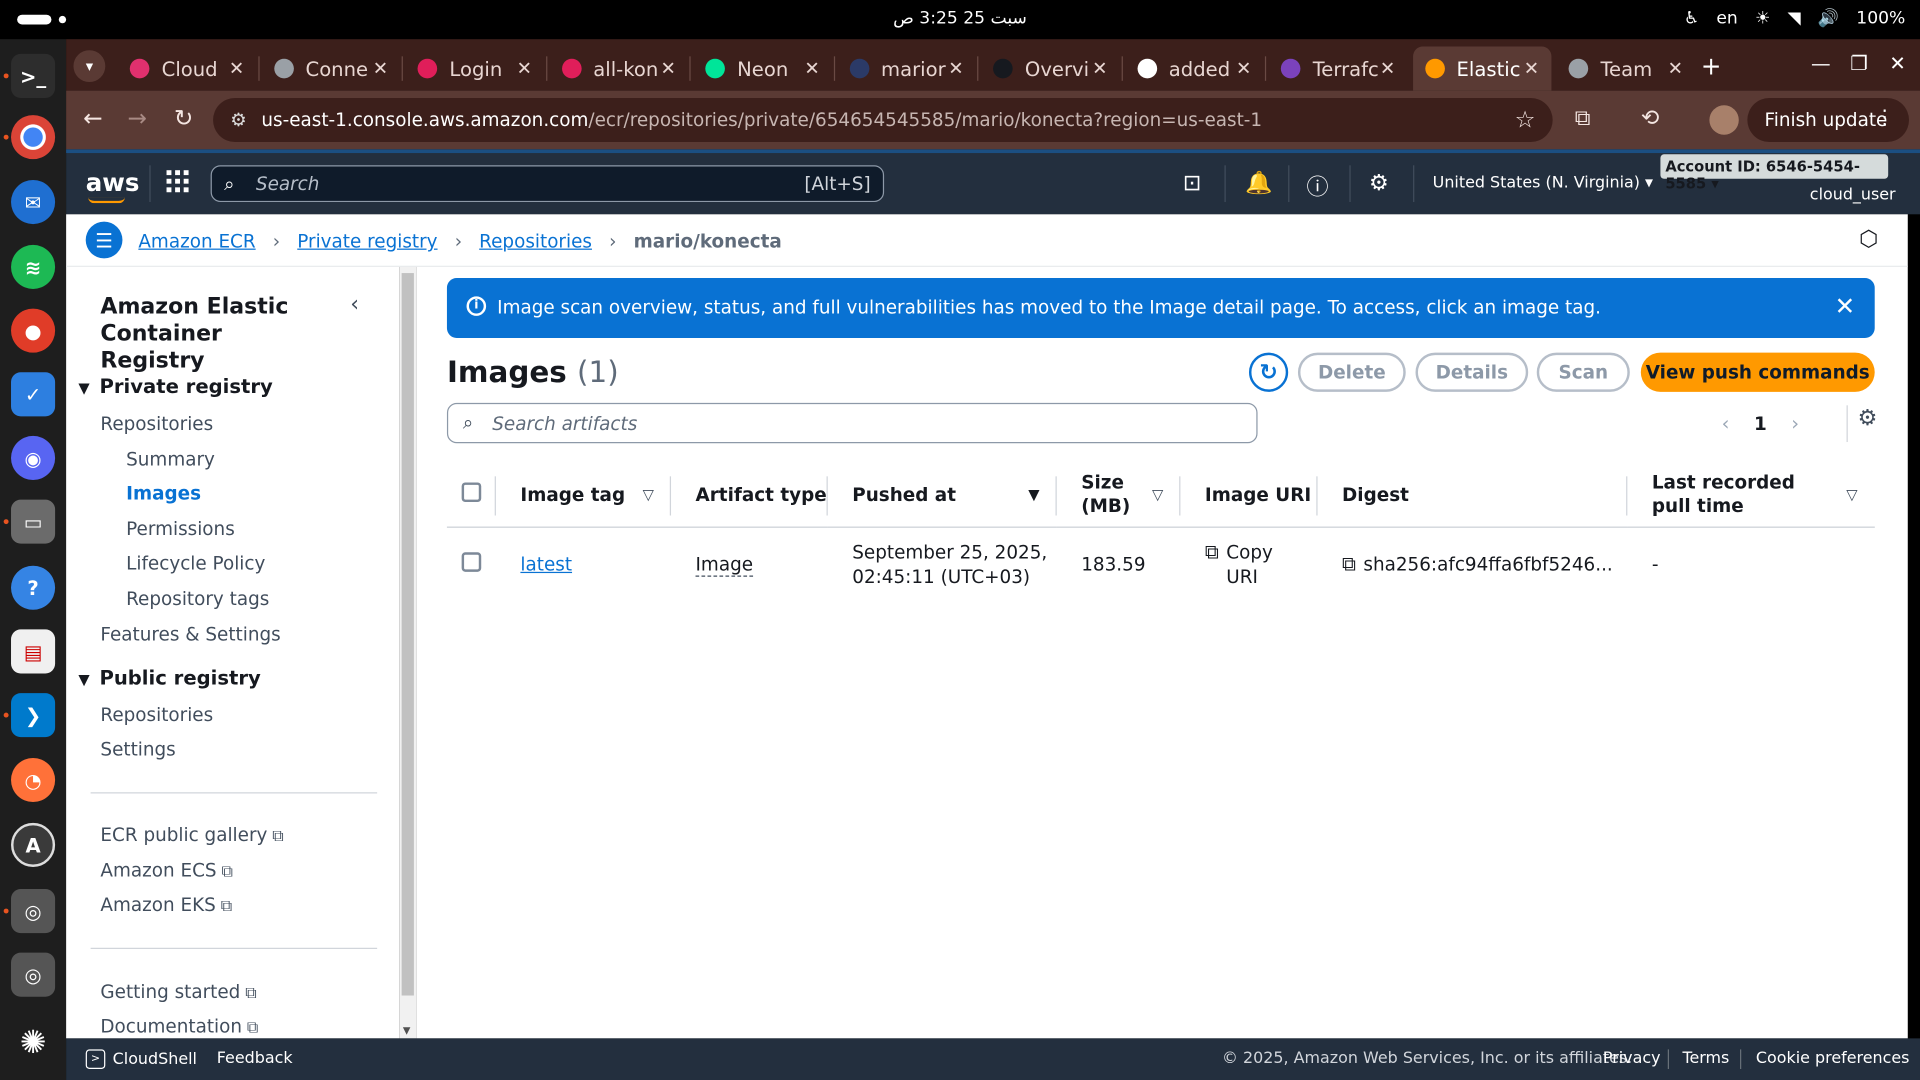 The image size is (1920, 1080). I want to click on prev-page-icon: ‹, so click(1726, 422).